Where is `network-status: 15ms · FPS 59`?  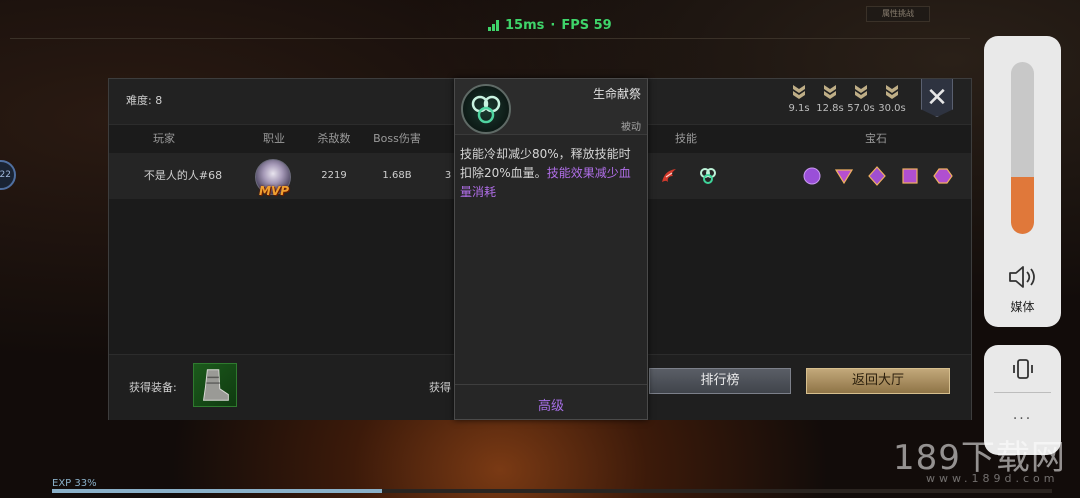 network-status: 15ms · FPS 59 is located at coordinates (550, 25).